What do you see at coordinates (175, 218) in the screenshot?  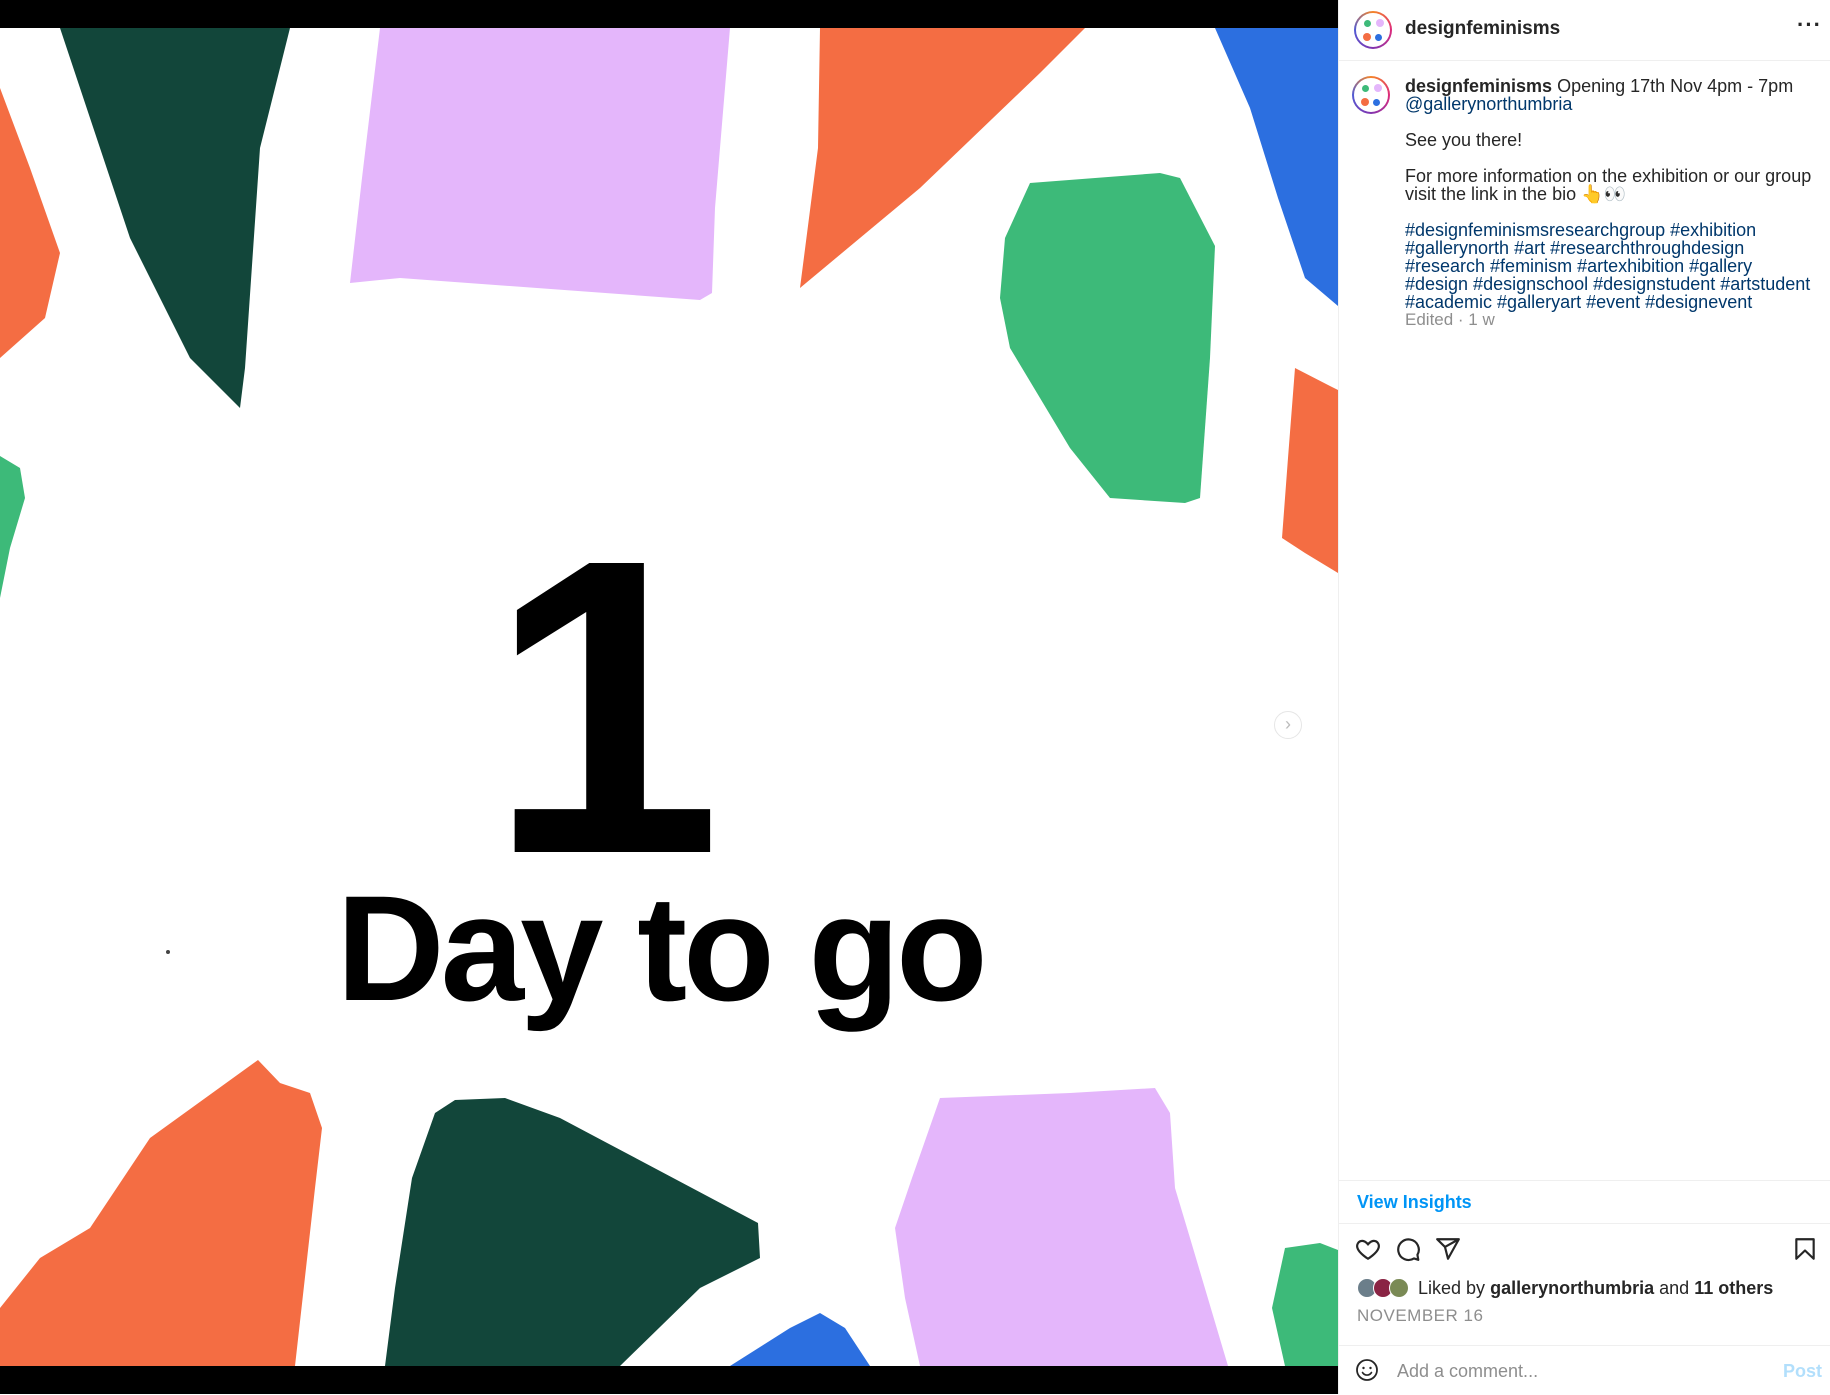 I see `shape-darkgreen-top` at bounding box center [175, 218].